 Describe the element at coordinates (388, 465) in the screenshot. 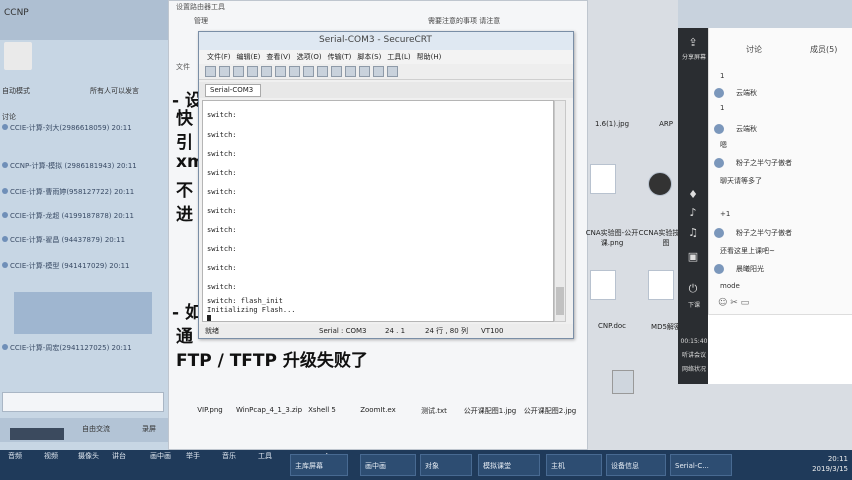

I see `taskbar-app: 画中画` at that location.